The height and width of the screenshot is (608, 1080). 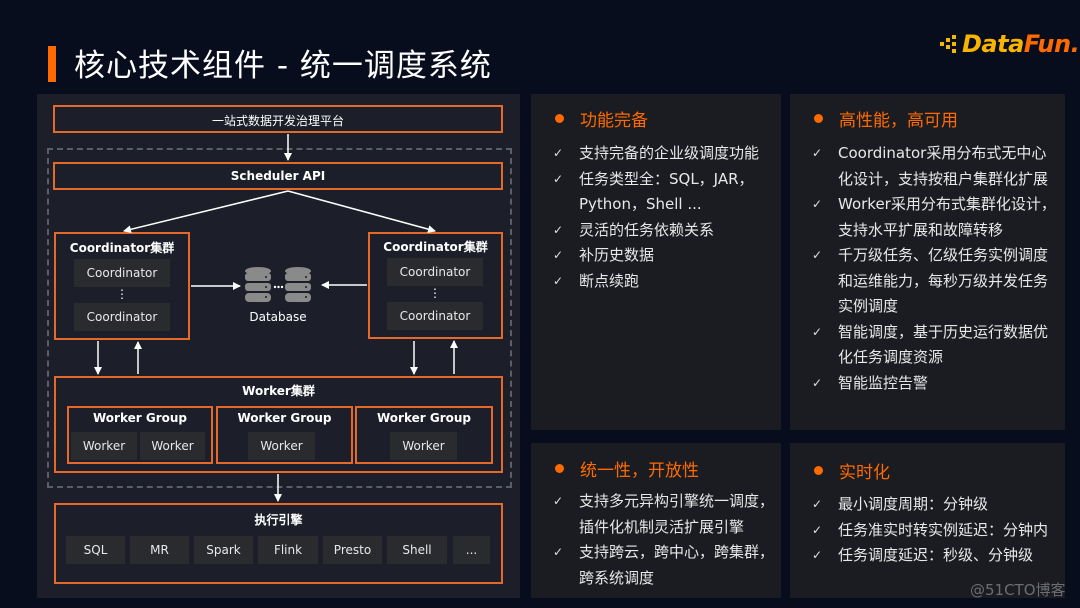 I want to click on engine-item-sql: SQL, so click(x=95, y=550).